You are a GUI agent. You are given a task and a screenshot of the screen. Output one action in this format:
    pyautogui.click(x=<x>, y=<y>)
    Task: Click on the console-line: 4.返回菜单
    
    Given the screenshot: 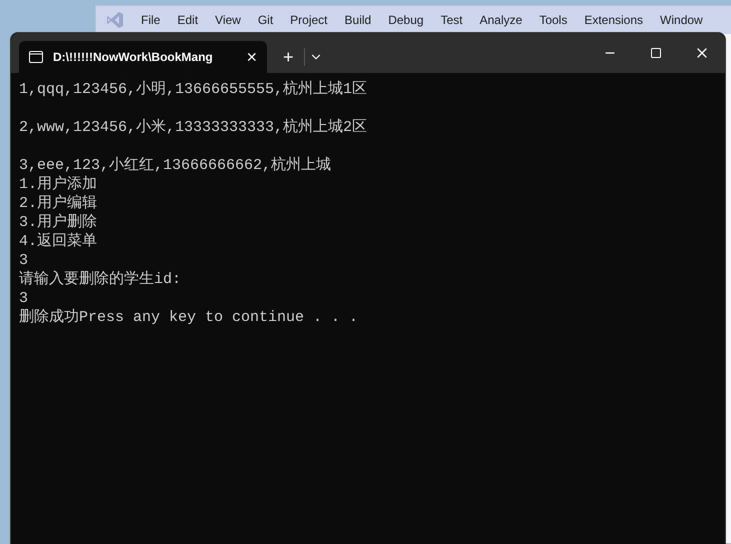 What is the action you would take?
    pyautogui.click(x=58, y=241)
    